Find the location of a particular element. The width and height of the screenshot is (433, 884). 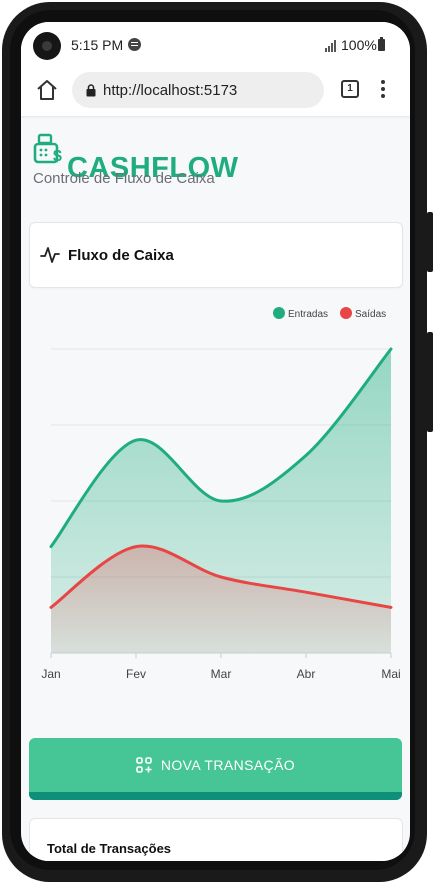

legend-marker-saidas is located at coordinates (346, 313).